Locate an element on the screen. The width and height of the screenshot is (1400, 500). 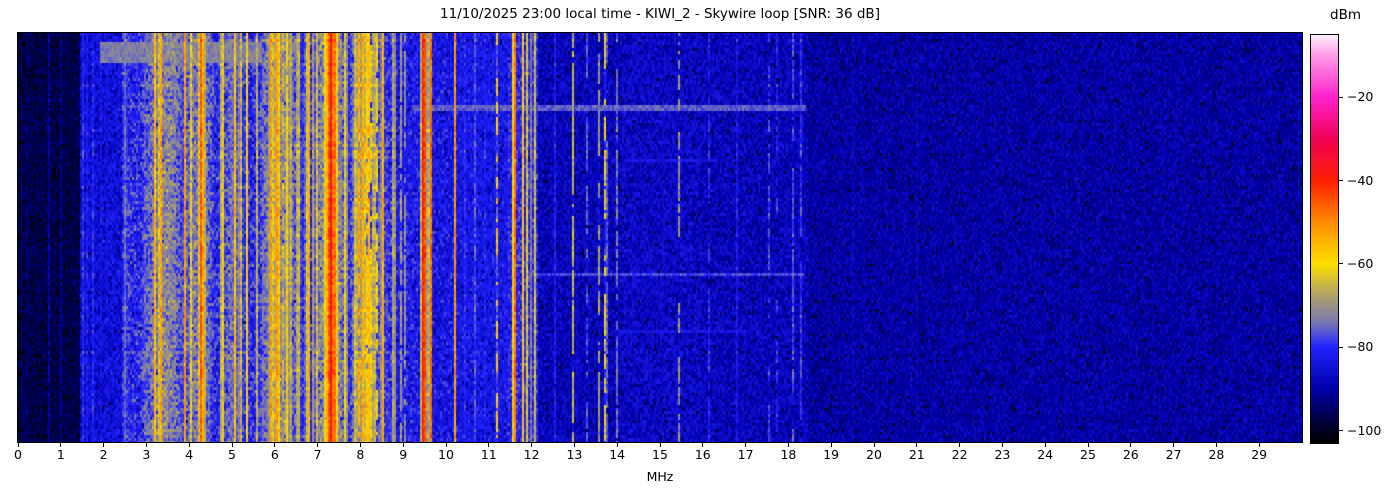
x-tick-label: 17 is located at coordinates (745, 454).